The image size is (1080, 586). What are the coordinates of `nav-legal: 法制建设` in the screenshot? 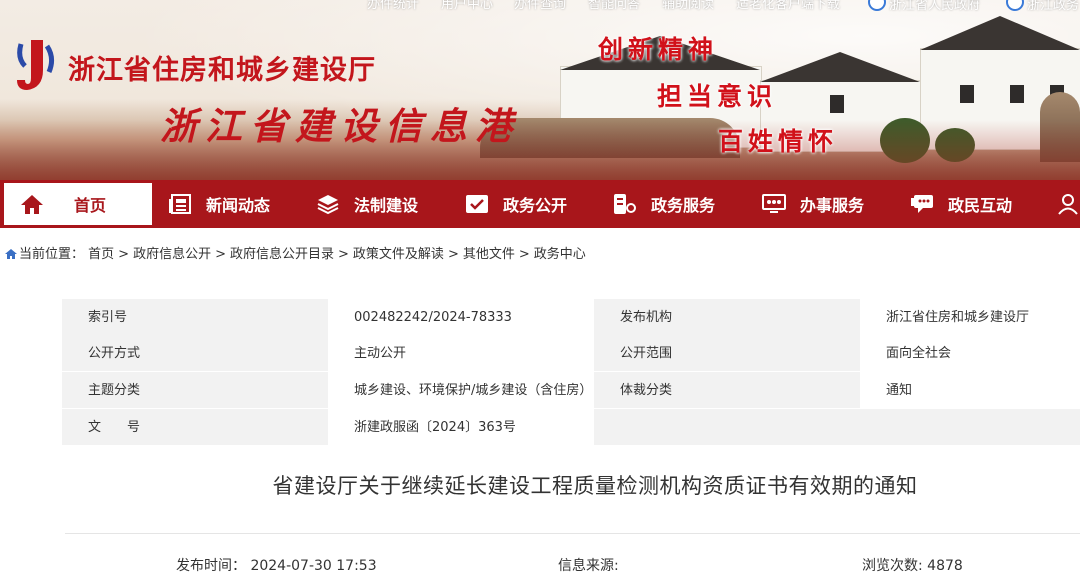 It's located at (367, 204).